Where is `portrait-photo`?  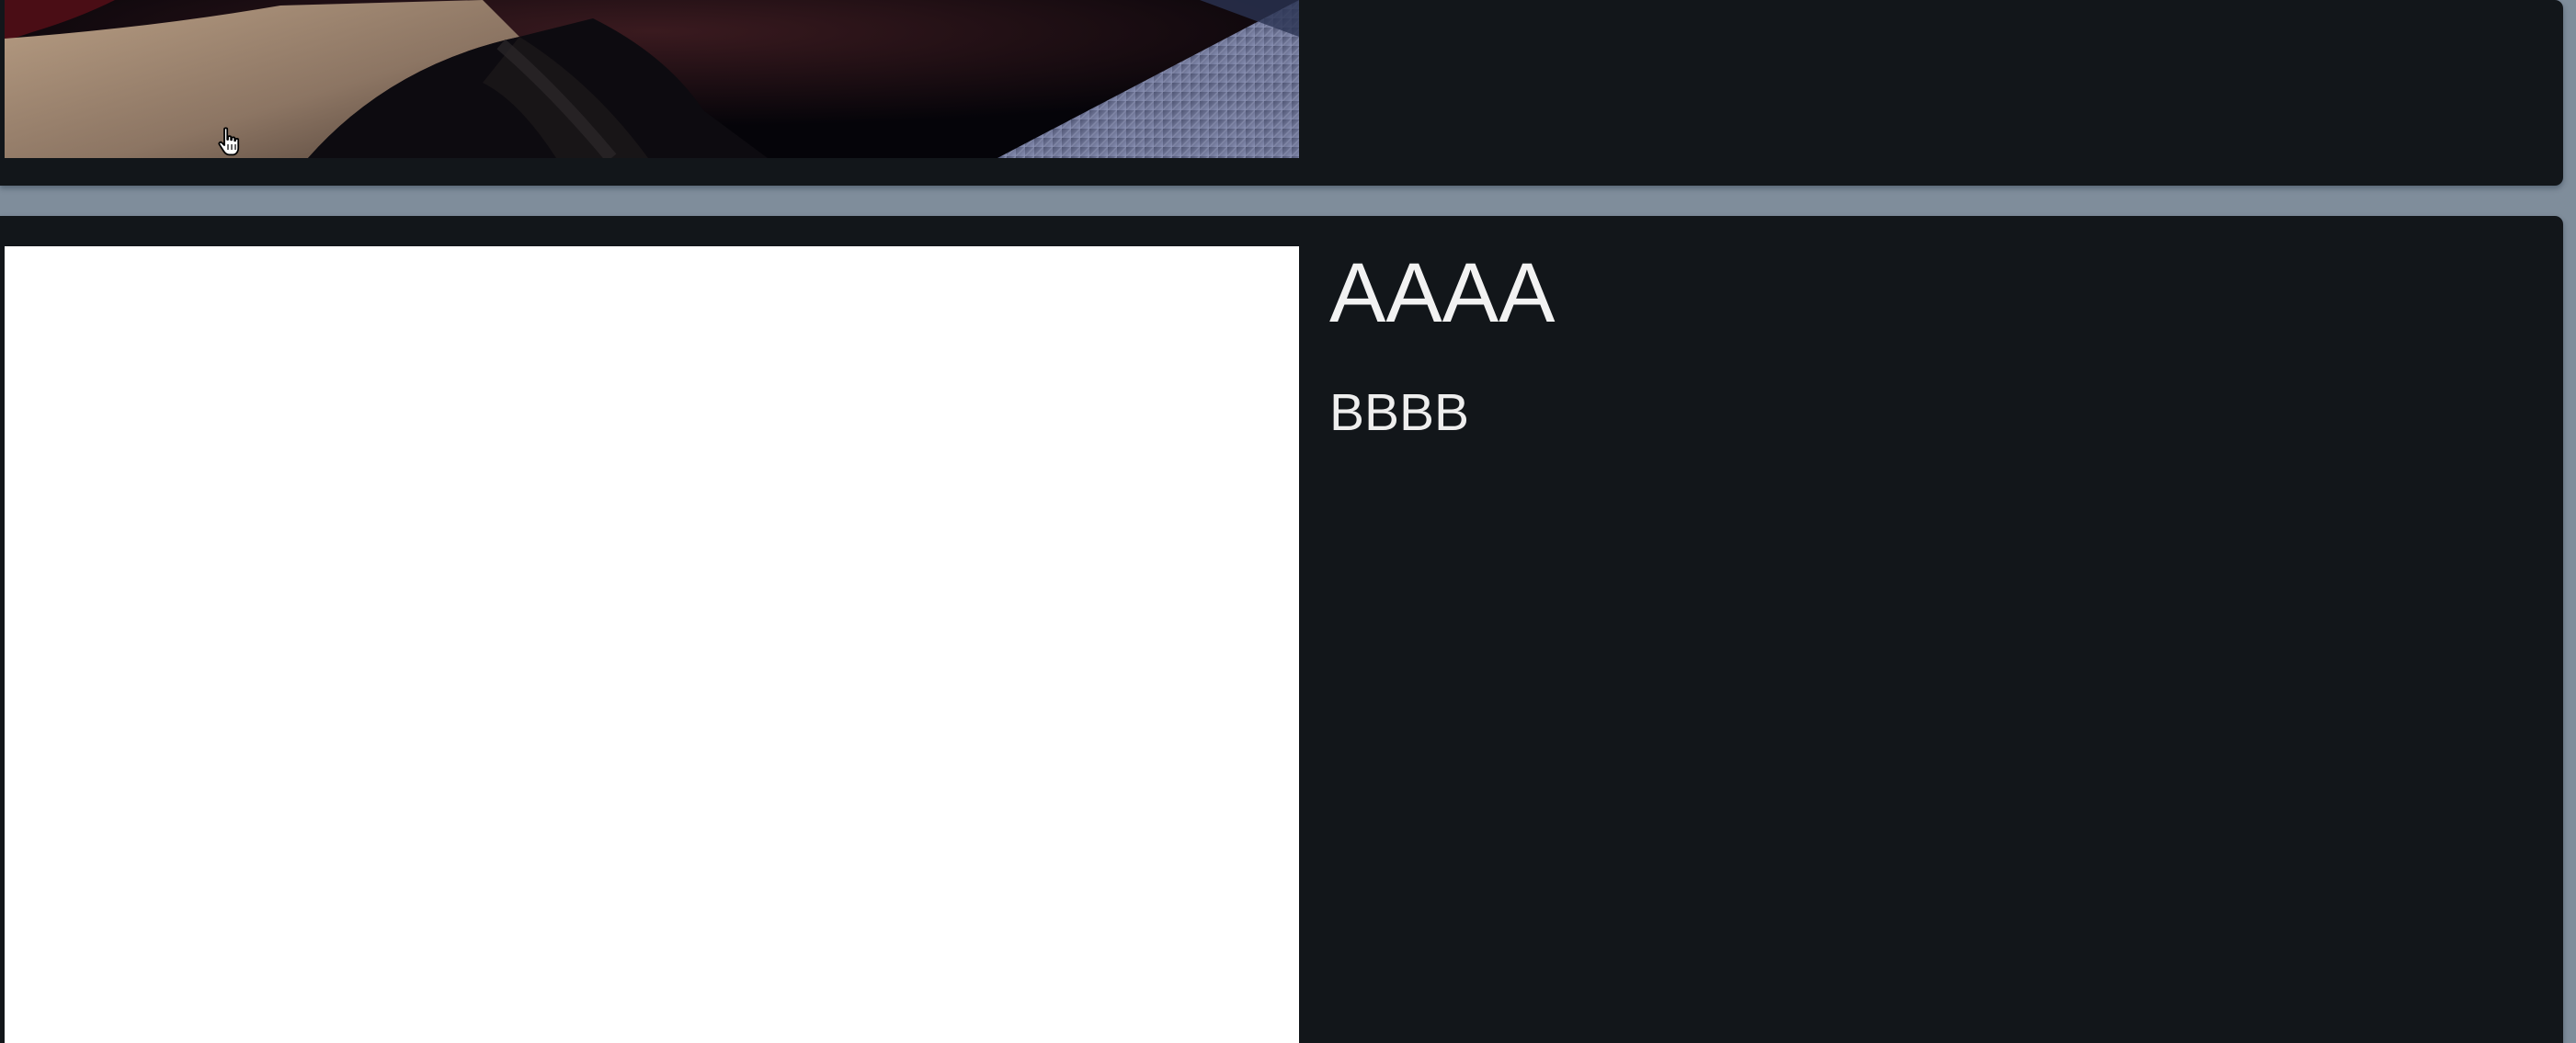
portrait-photo is located at coordinates (652, 79).